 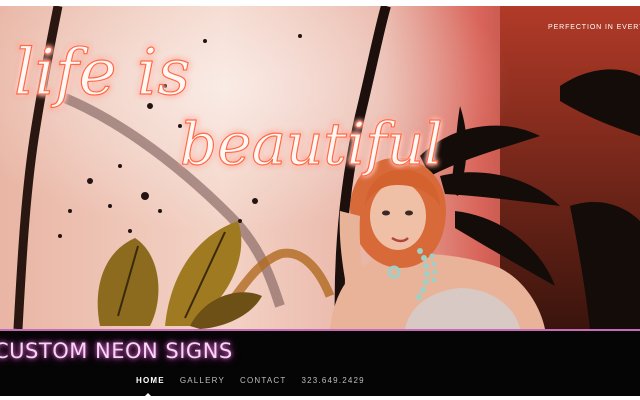 What do you see at coordinates (116, 351) in the screenshot?
I see `brand-title: CUSTOM NEON SIGNS` at bounding box center [116, 351].